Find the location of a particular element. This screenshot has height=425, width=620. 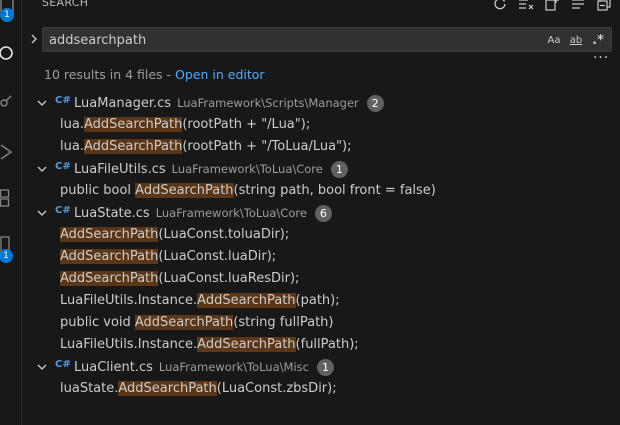

match-suffix: (fullPath); is located at coordinates (327, 344).